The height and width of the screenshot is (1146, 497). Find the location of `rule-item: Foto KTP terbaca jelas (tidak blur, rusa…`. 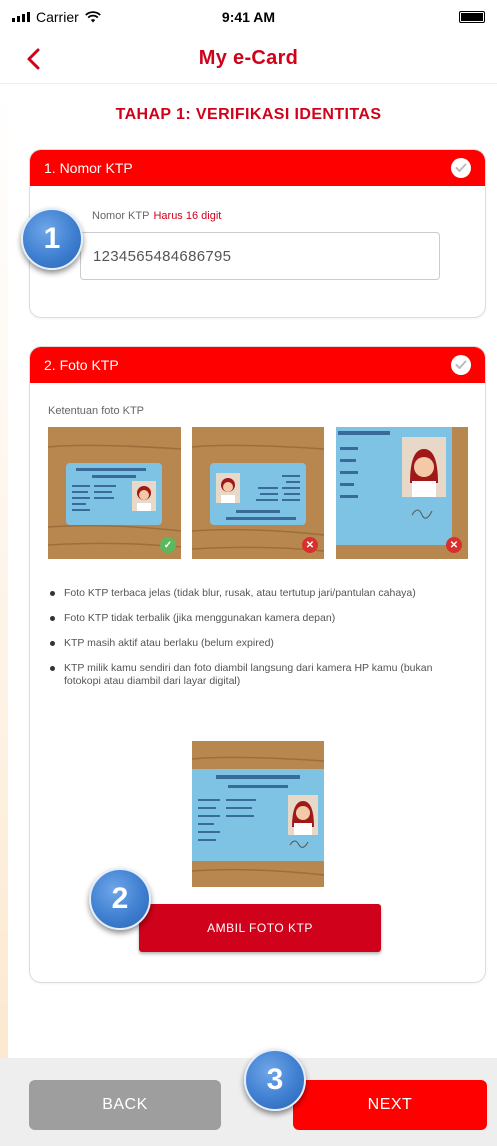

rule-item: Foto KTP terbaca jelas (tidak blur, rusa… is located at coordinates (258, 593).